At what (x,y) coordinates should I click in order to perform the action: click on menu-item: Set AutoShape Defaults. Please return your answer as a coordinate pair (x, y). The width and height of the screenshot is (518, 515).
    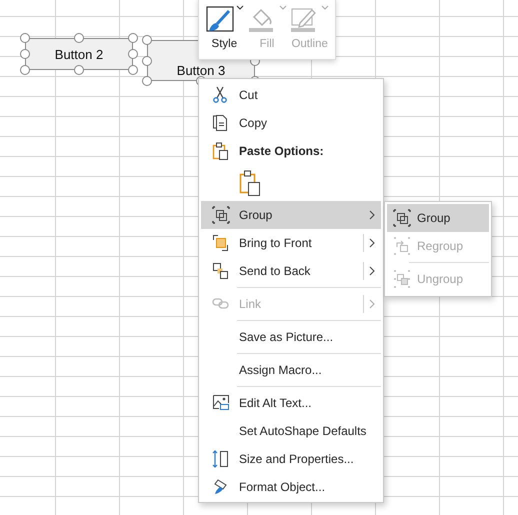
    Looking at the image, I should click on (291, 431).